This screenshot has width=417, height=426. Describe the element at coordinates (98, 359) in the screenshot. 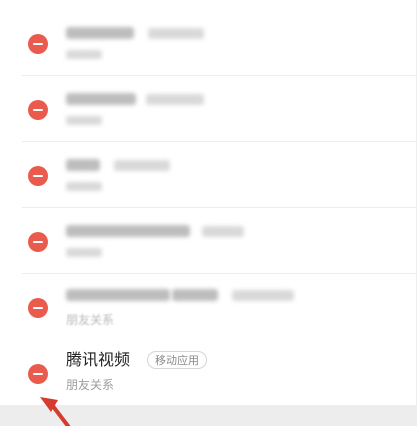

I see `app-title: 腾讯视频` at that location.